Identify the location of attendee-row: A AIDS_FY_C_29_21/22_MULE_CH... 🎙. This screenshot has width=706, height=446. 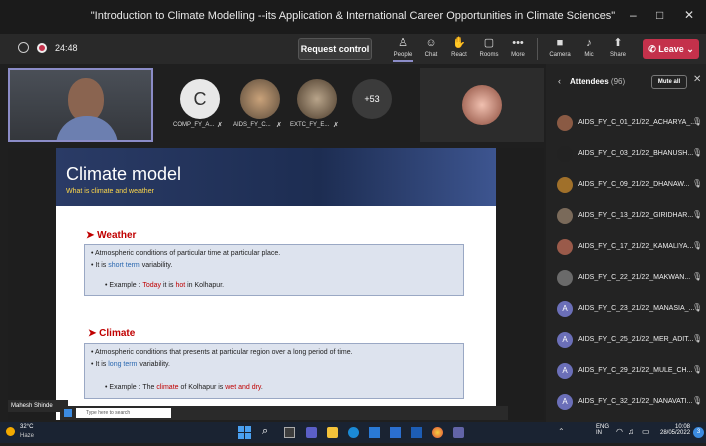
(626, 371).